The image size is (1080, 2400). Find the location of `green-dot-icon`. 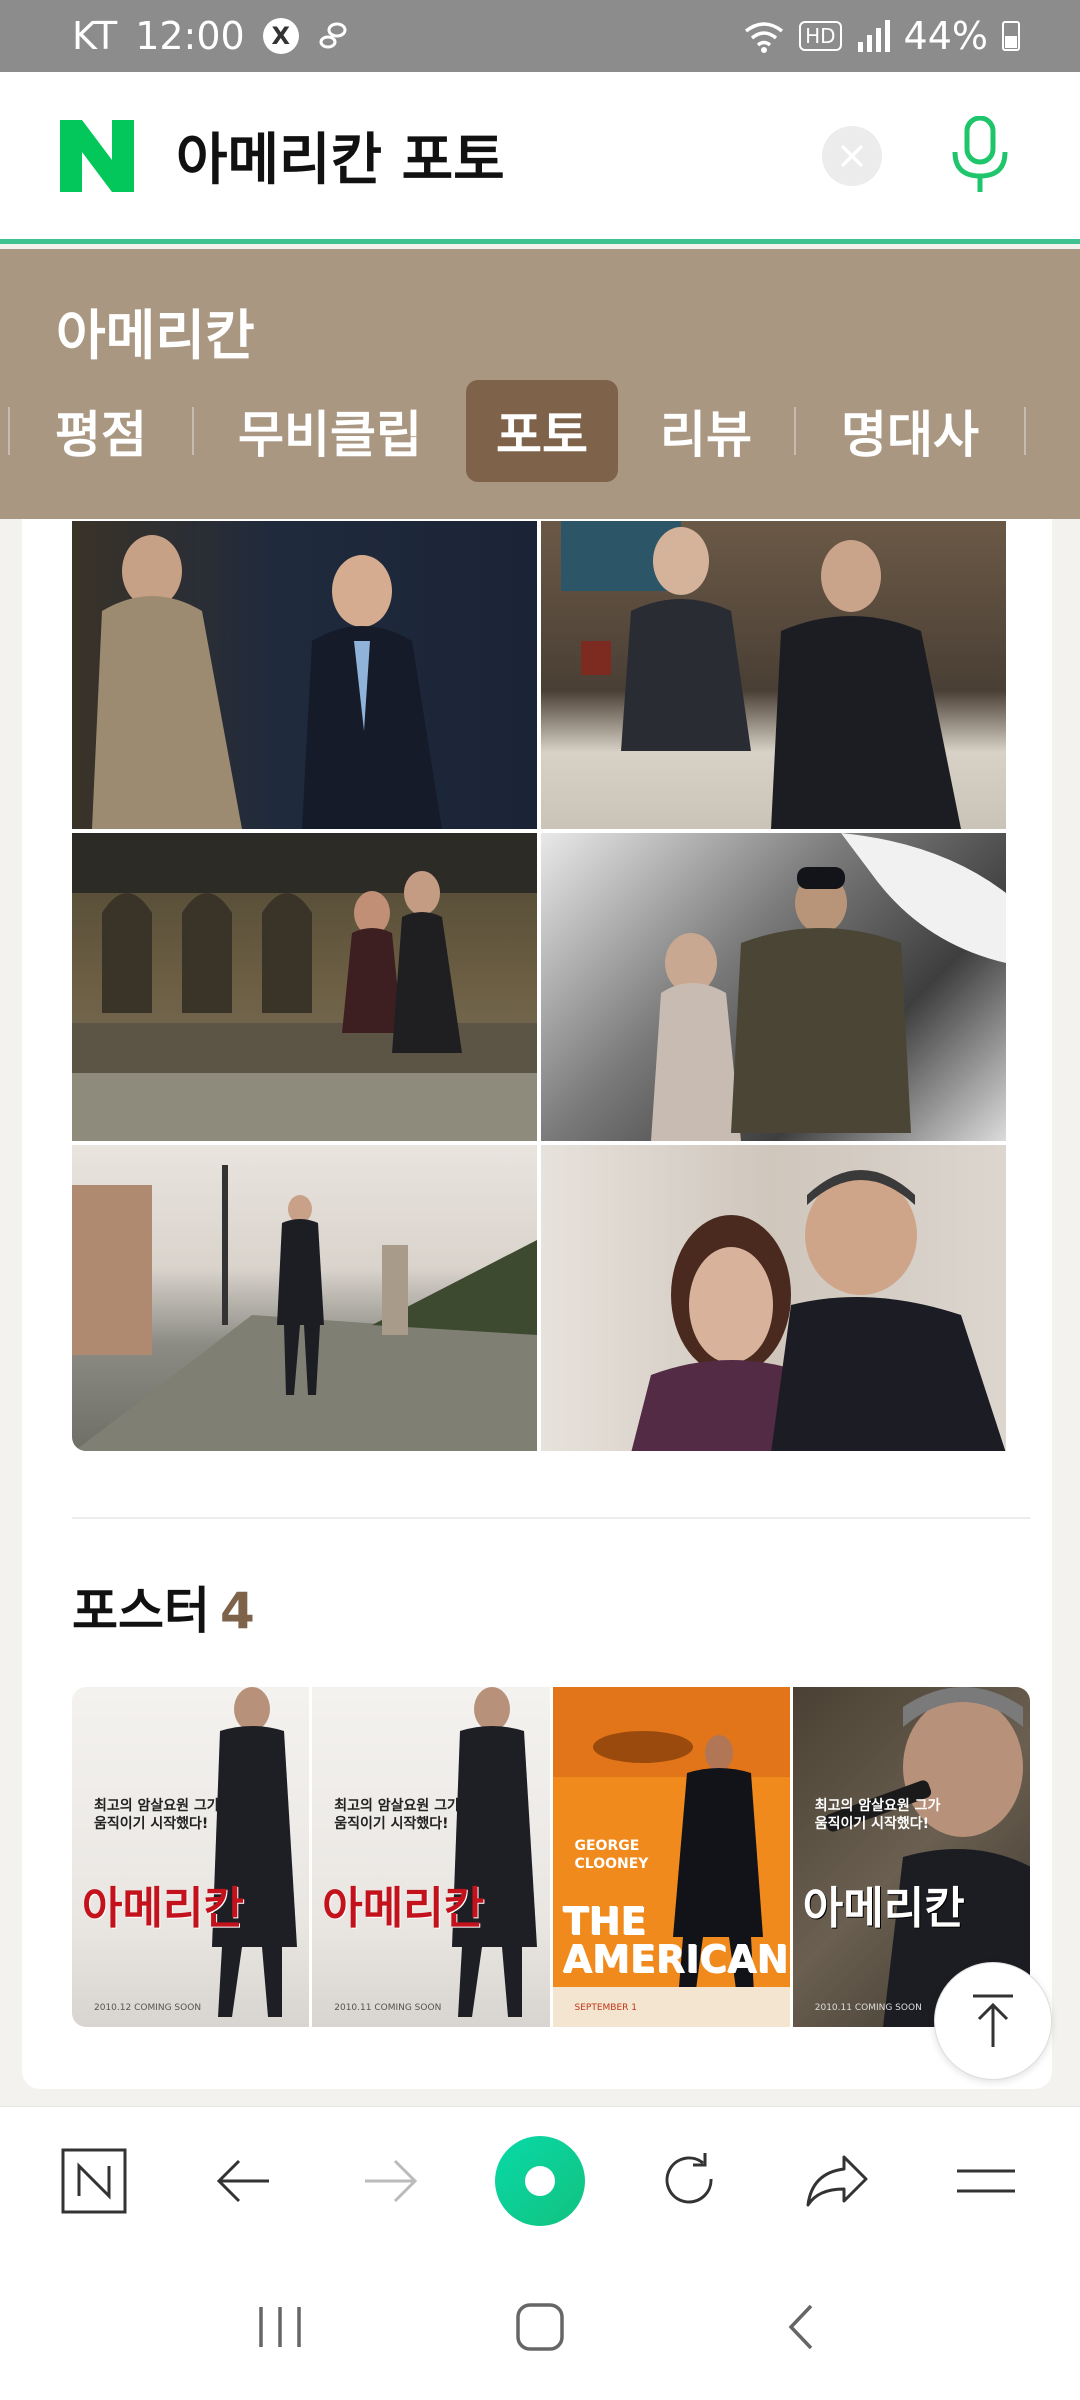

green-dot-icon is located at coordinates (539, 2180).